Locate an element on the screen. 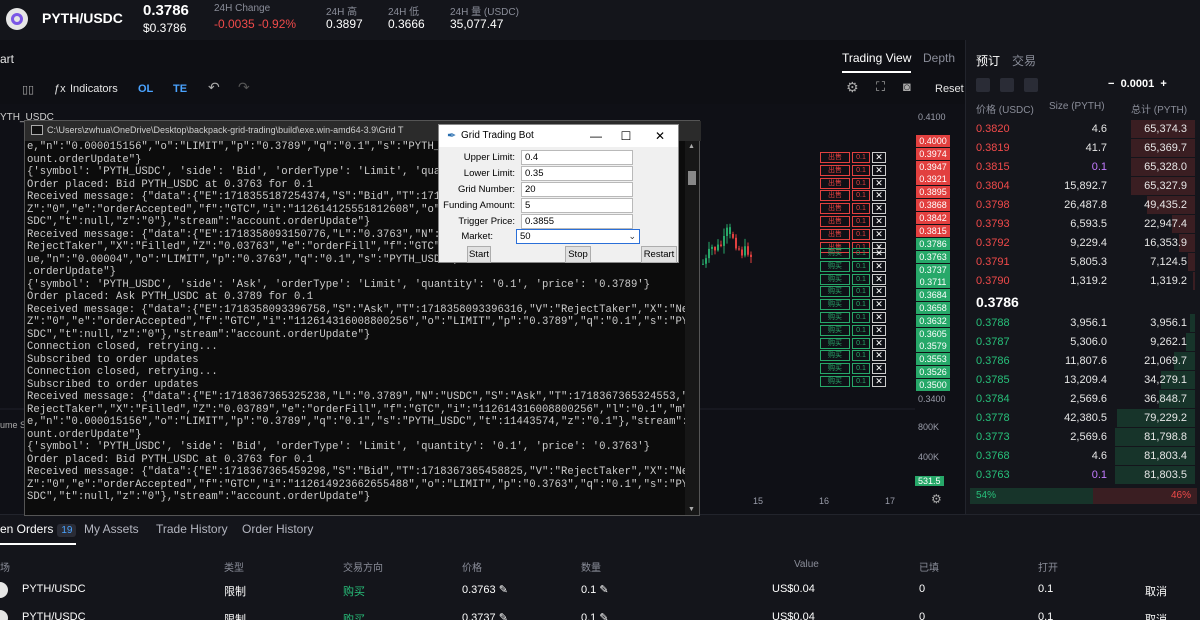 Image resolution: width=1200 pixels, height=620 pixels. reset-button: Reset is located at coordinates (949, 89).